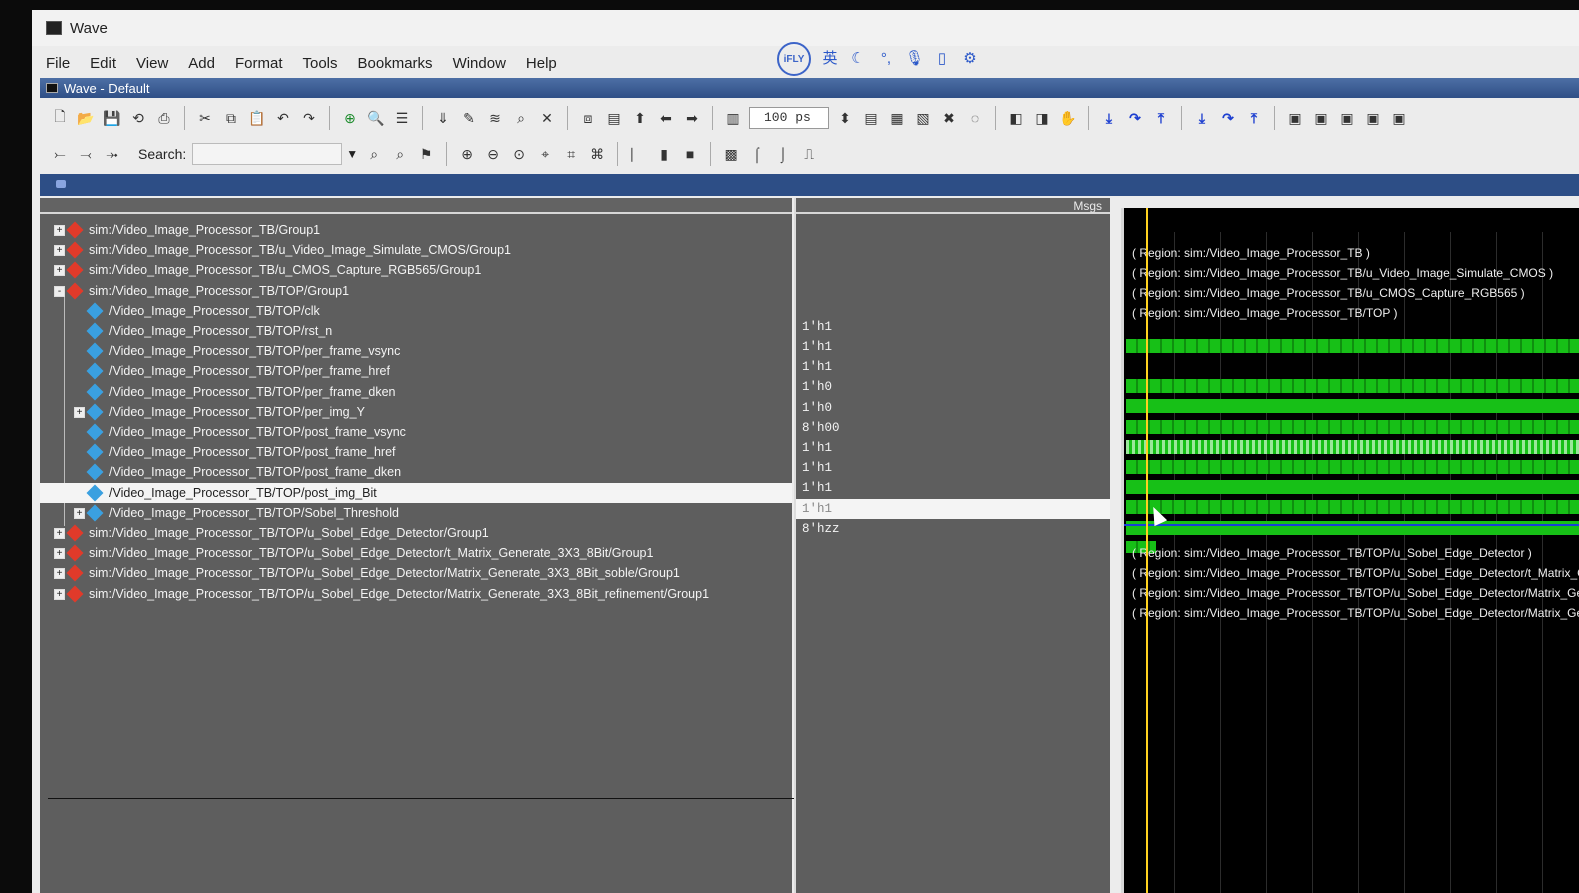 The image size is (1579, 893). What do you see at coordinates (1135, 118) in the screenshot?
I see `step-over-icon: ↷` at bounding box center [1135, 118].